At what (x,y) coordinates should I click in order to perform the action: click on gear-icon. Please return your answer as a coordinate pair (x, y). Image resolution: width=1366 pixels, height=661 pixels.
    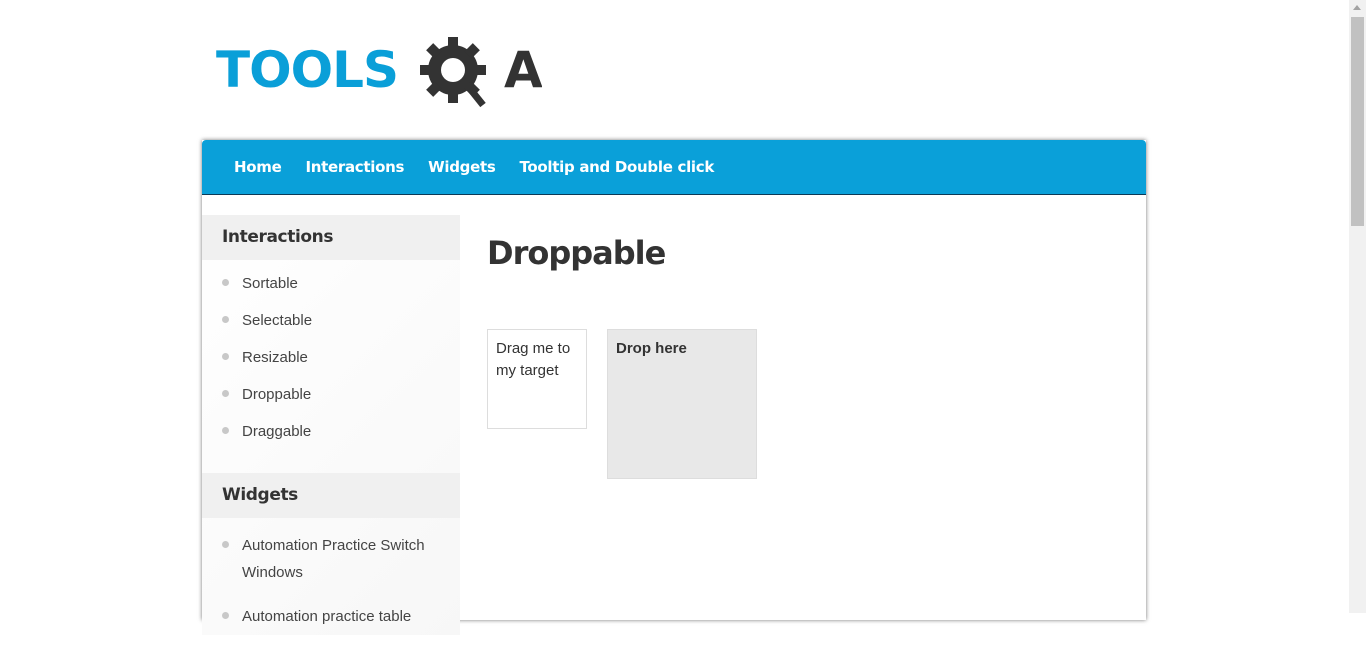
    Looking at the image, I should click on (453, 72).